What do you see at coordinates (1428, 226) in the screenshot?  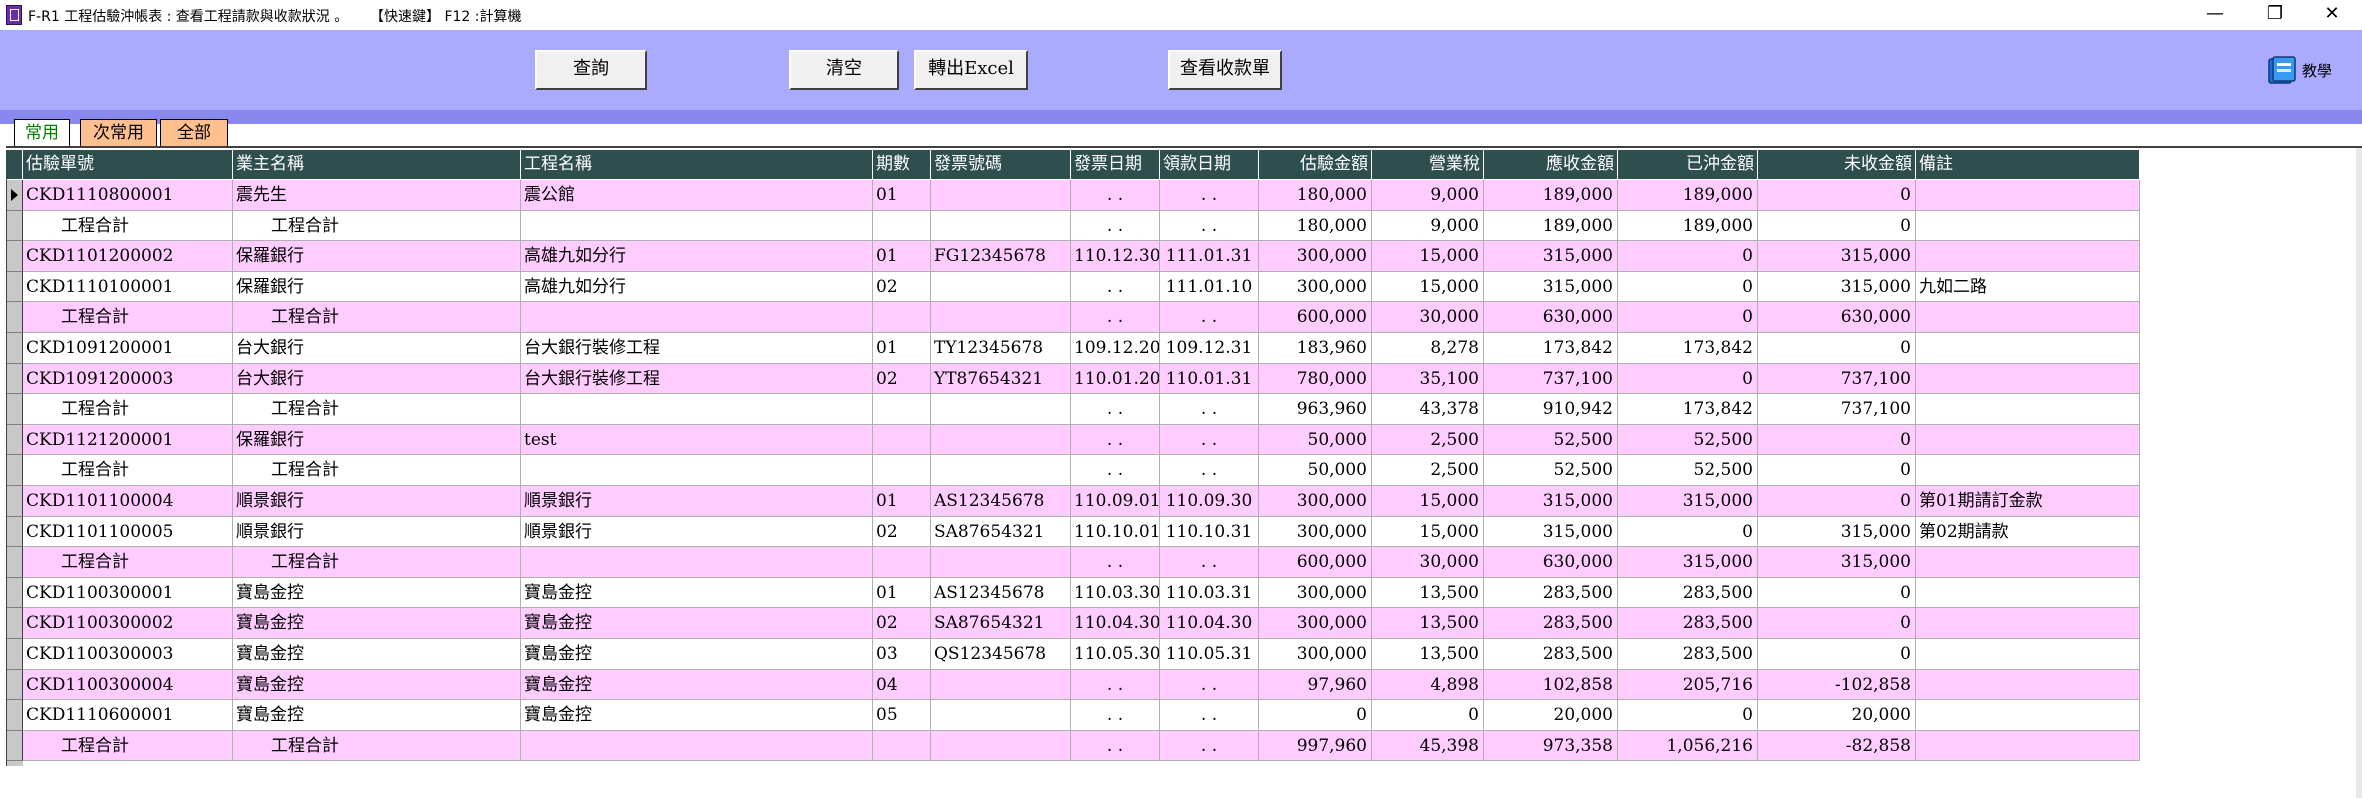 I see `cell-tax: 9,000` at bounding box center [1428, 226].